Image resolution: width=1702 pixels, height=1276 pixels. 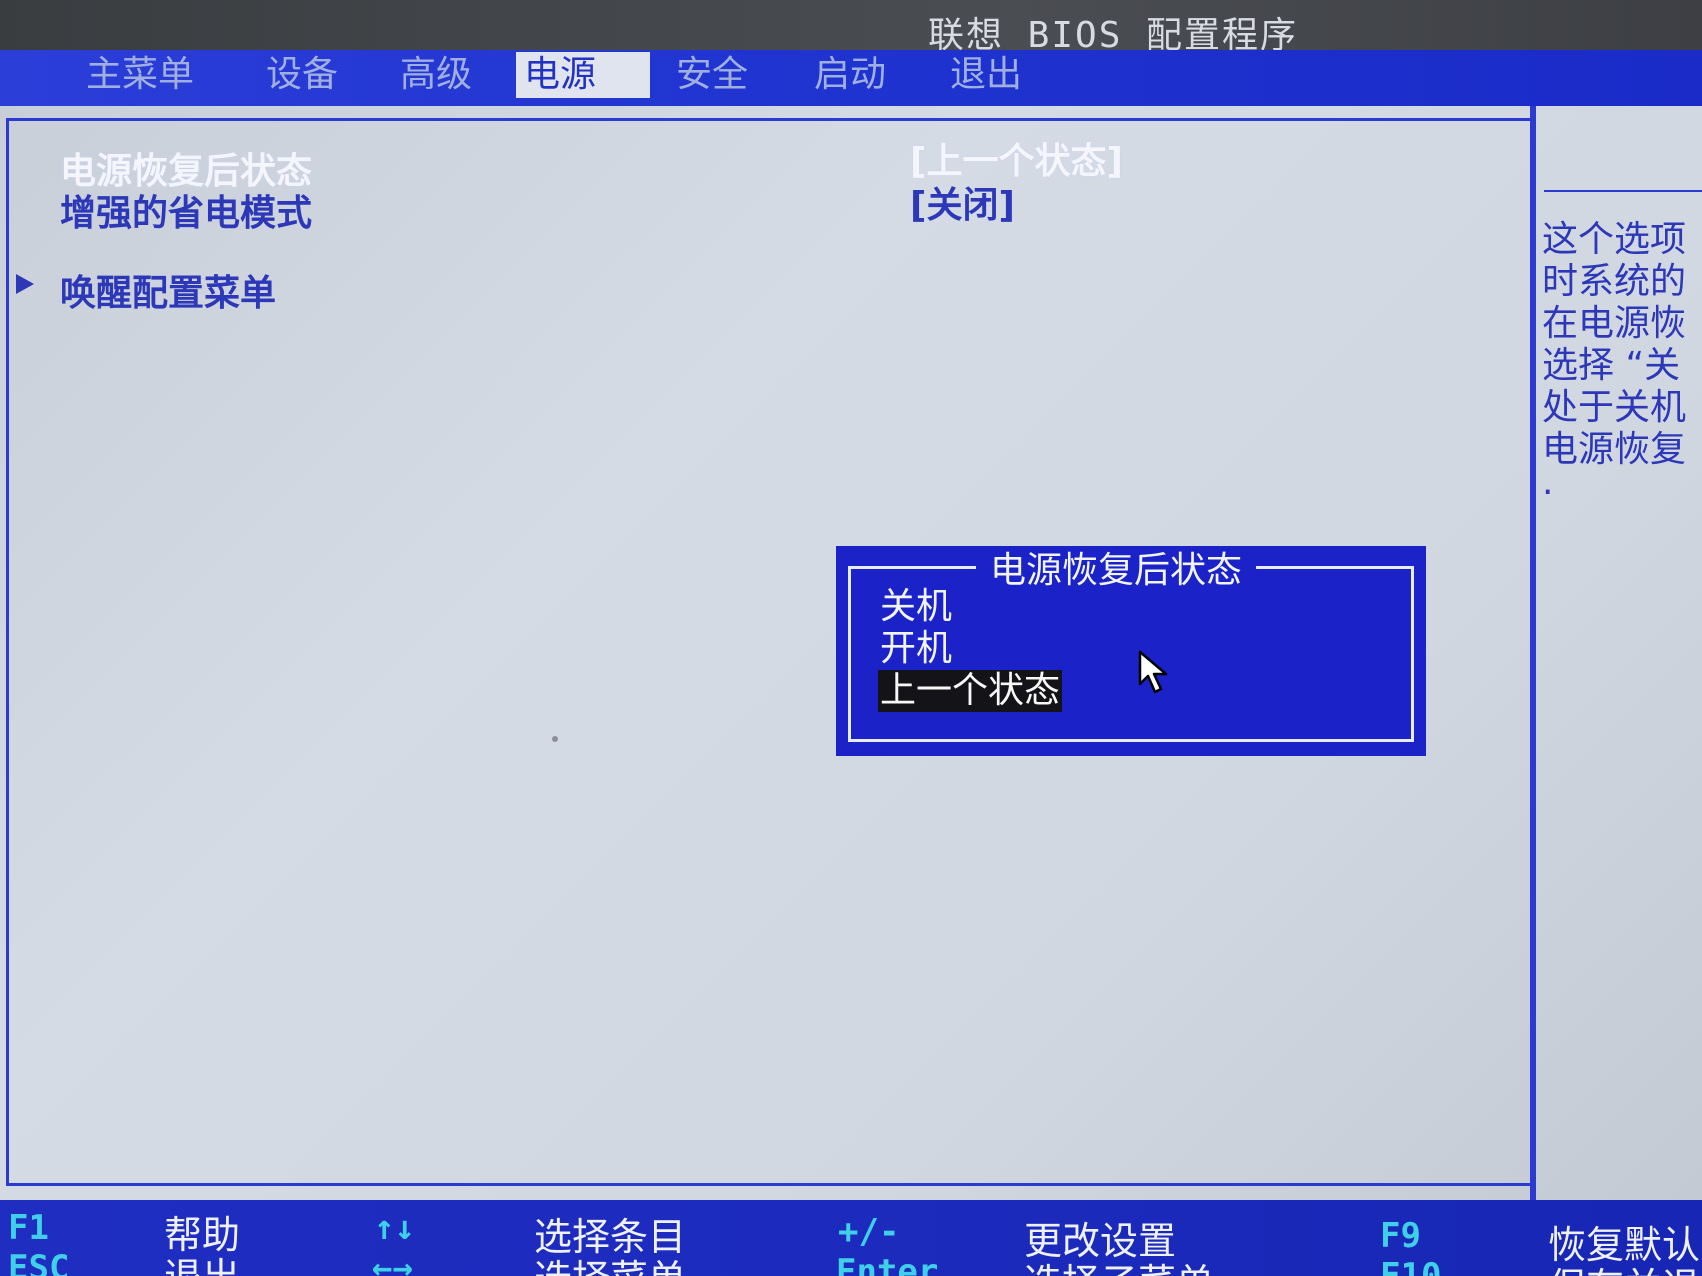 What do you see at coordinates (851, 28) in the screenshot?
I see `title-bar: 联想 BIOS 配置程序` at bounding box center [851, 28].